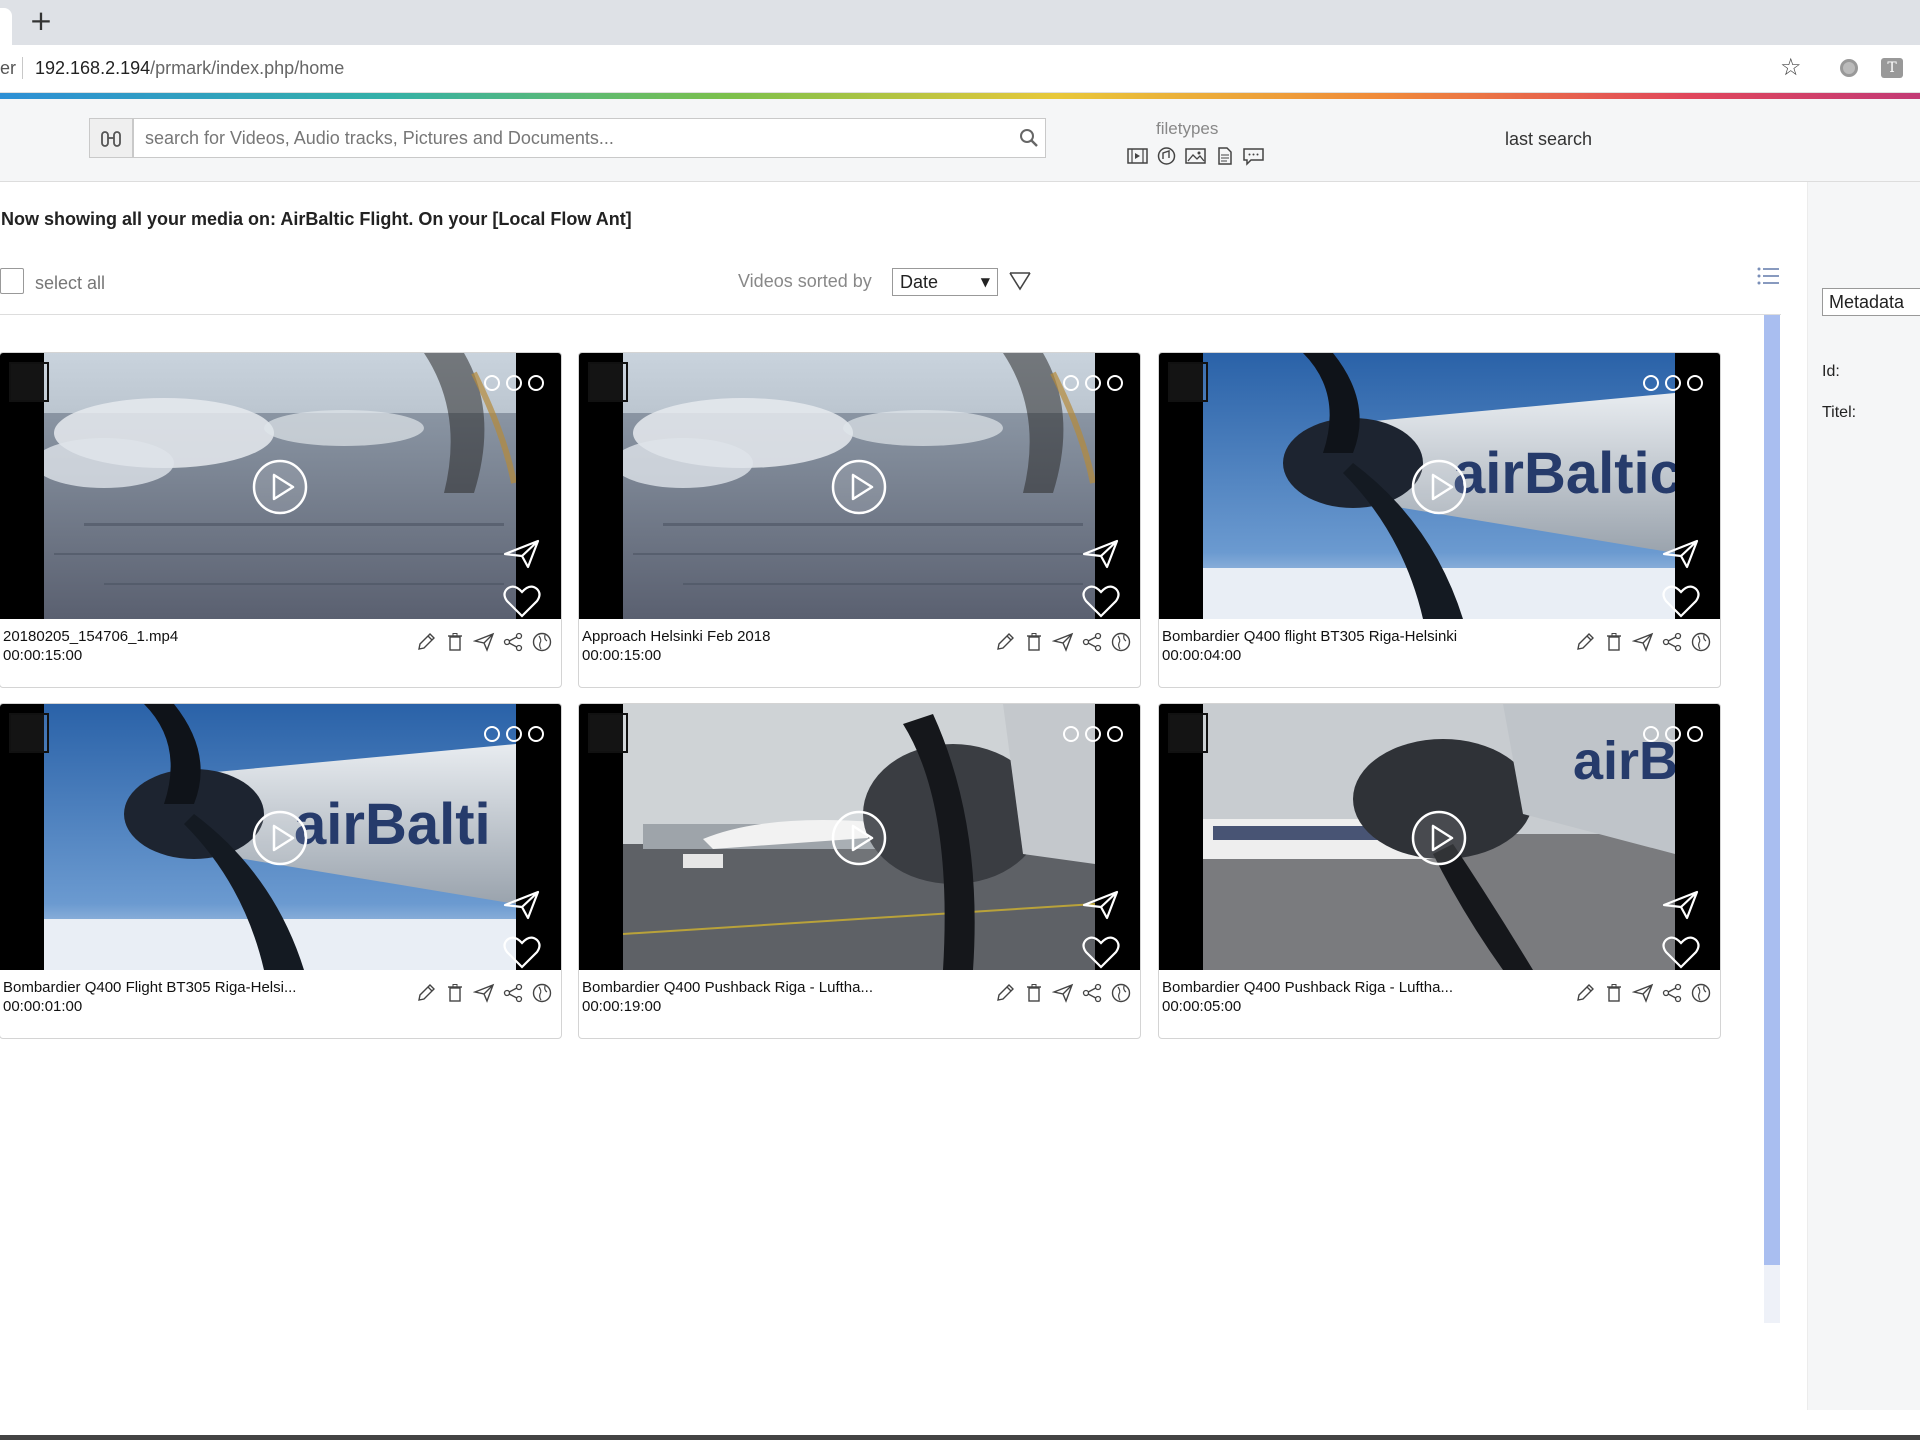  I want to click on extension-circle-icon, so click(1849, 68).